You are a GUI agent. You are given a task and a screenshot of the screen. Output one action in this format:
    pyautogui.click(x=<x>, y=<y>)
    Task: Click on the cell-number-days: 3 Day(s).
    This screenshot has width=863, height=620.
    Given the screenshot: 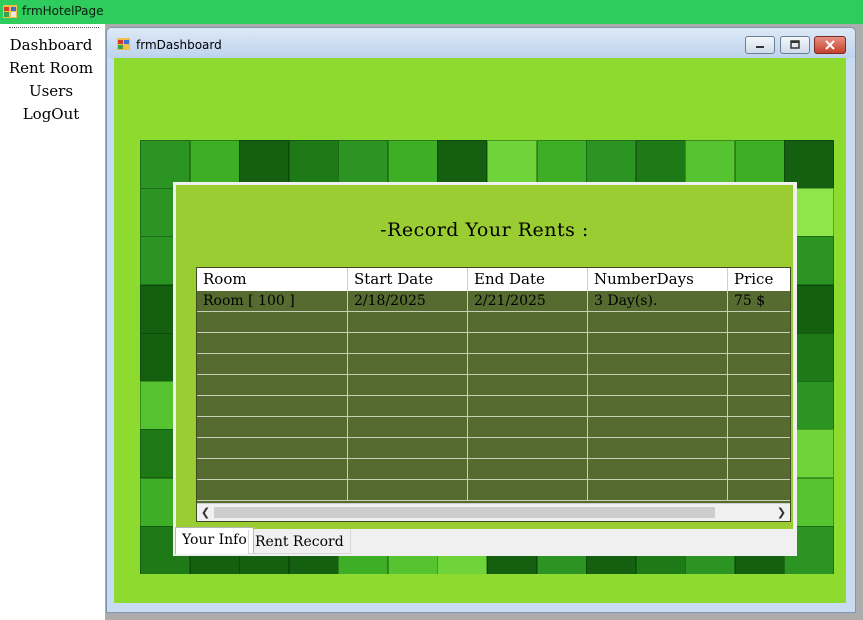 What is the action you would take?
    pyautogui.click(x=658, y=301)
    